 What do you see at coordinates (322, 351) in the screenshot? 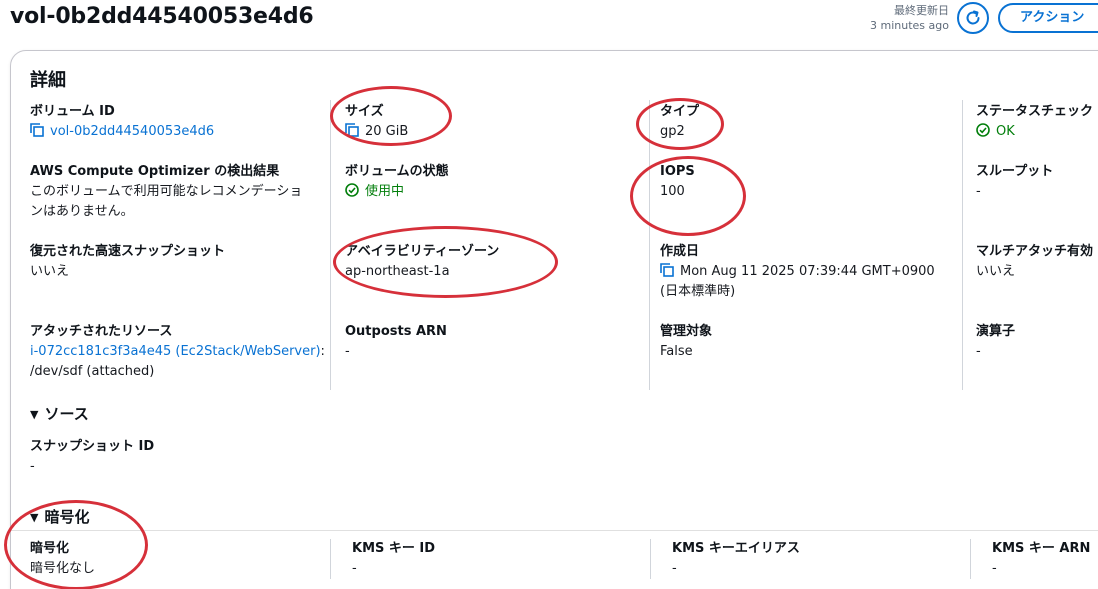
I see `attached-suffix: :` at bounding box center [322, 351].